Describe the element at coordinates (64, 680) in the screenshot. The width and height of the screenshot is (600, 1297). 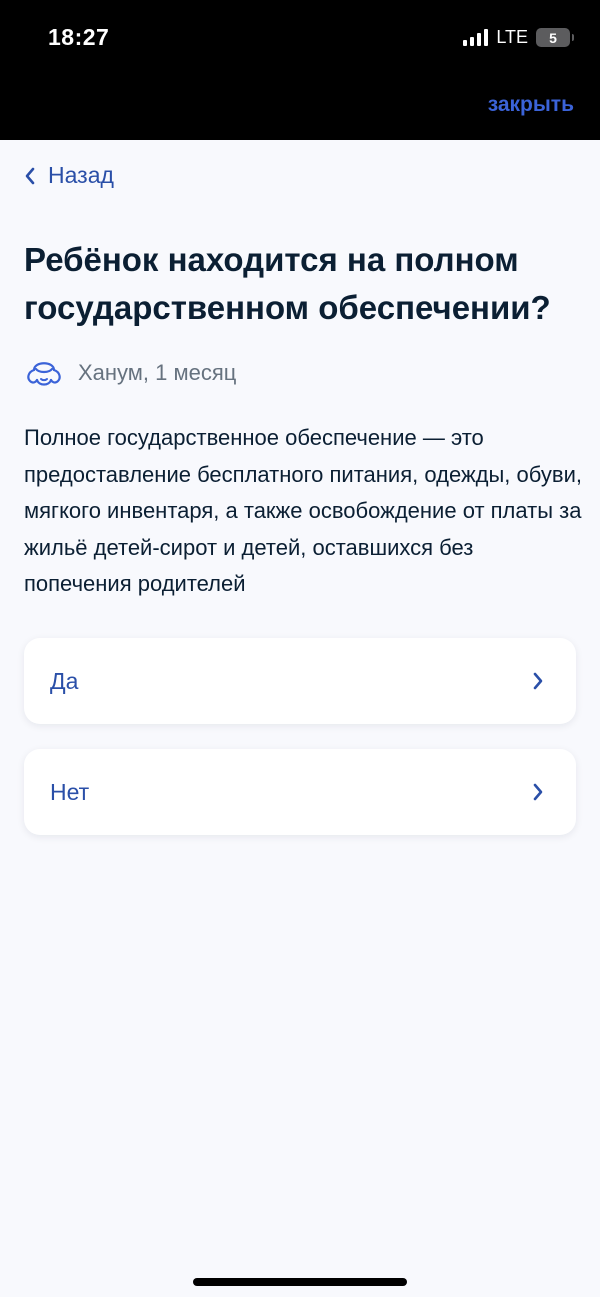
I see `option-yes-label: Да` at that location.